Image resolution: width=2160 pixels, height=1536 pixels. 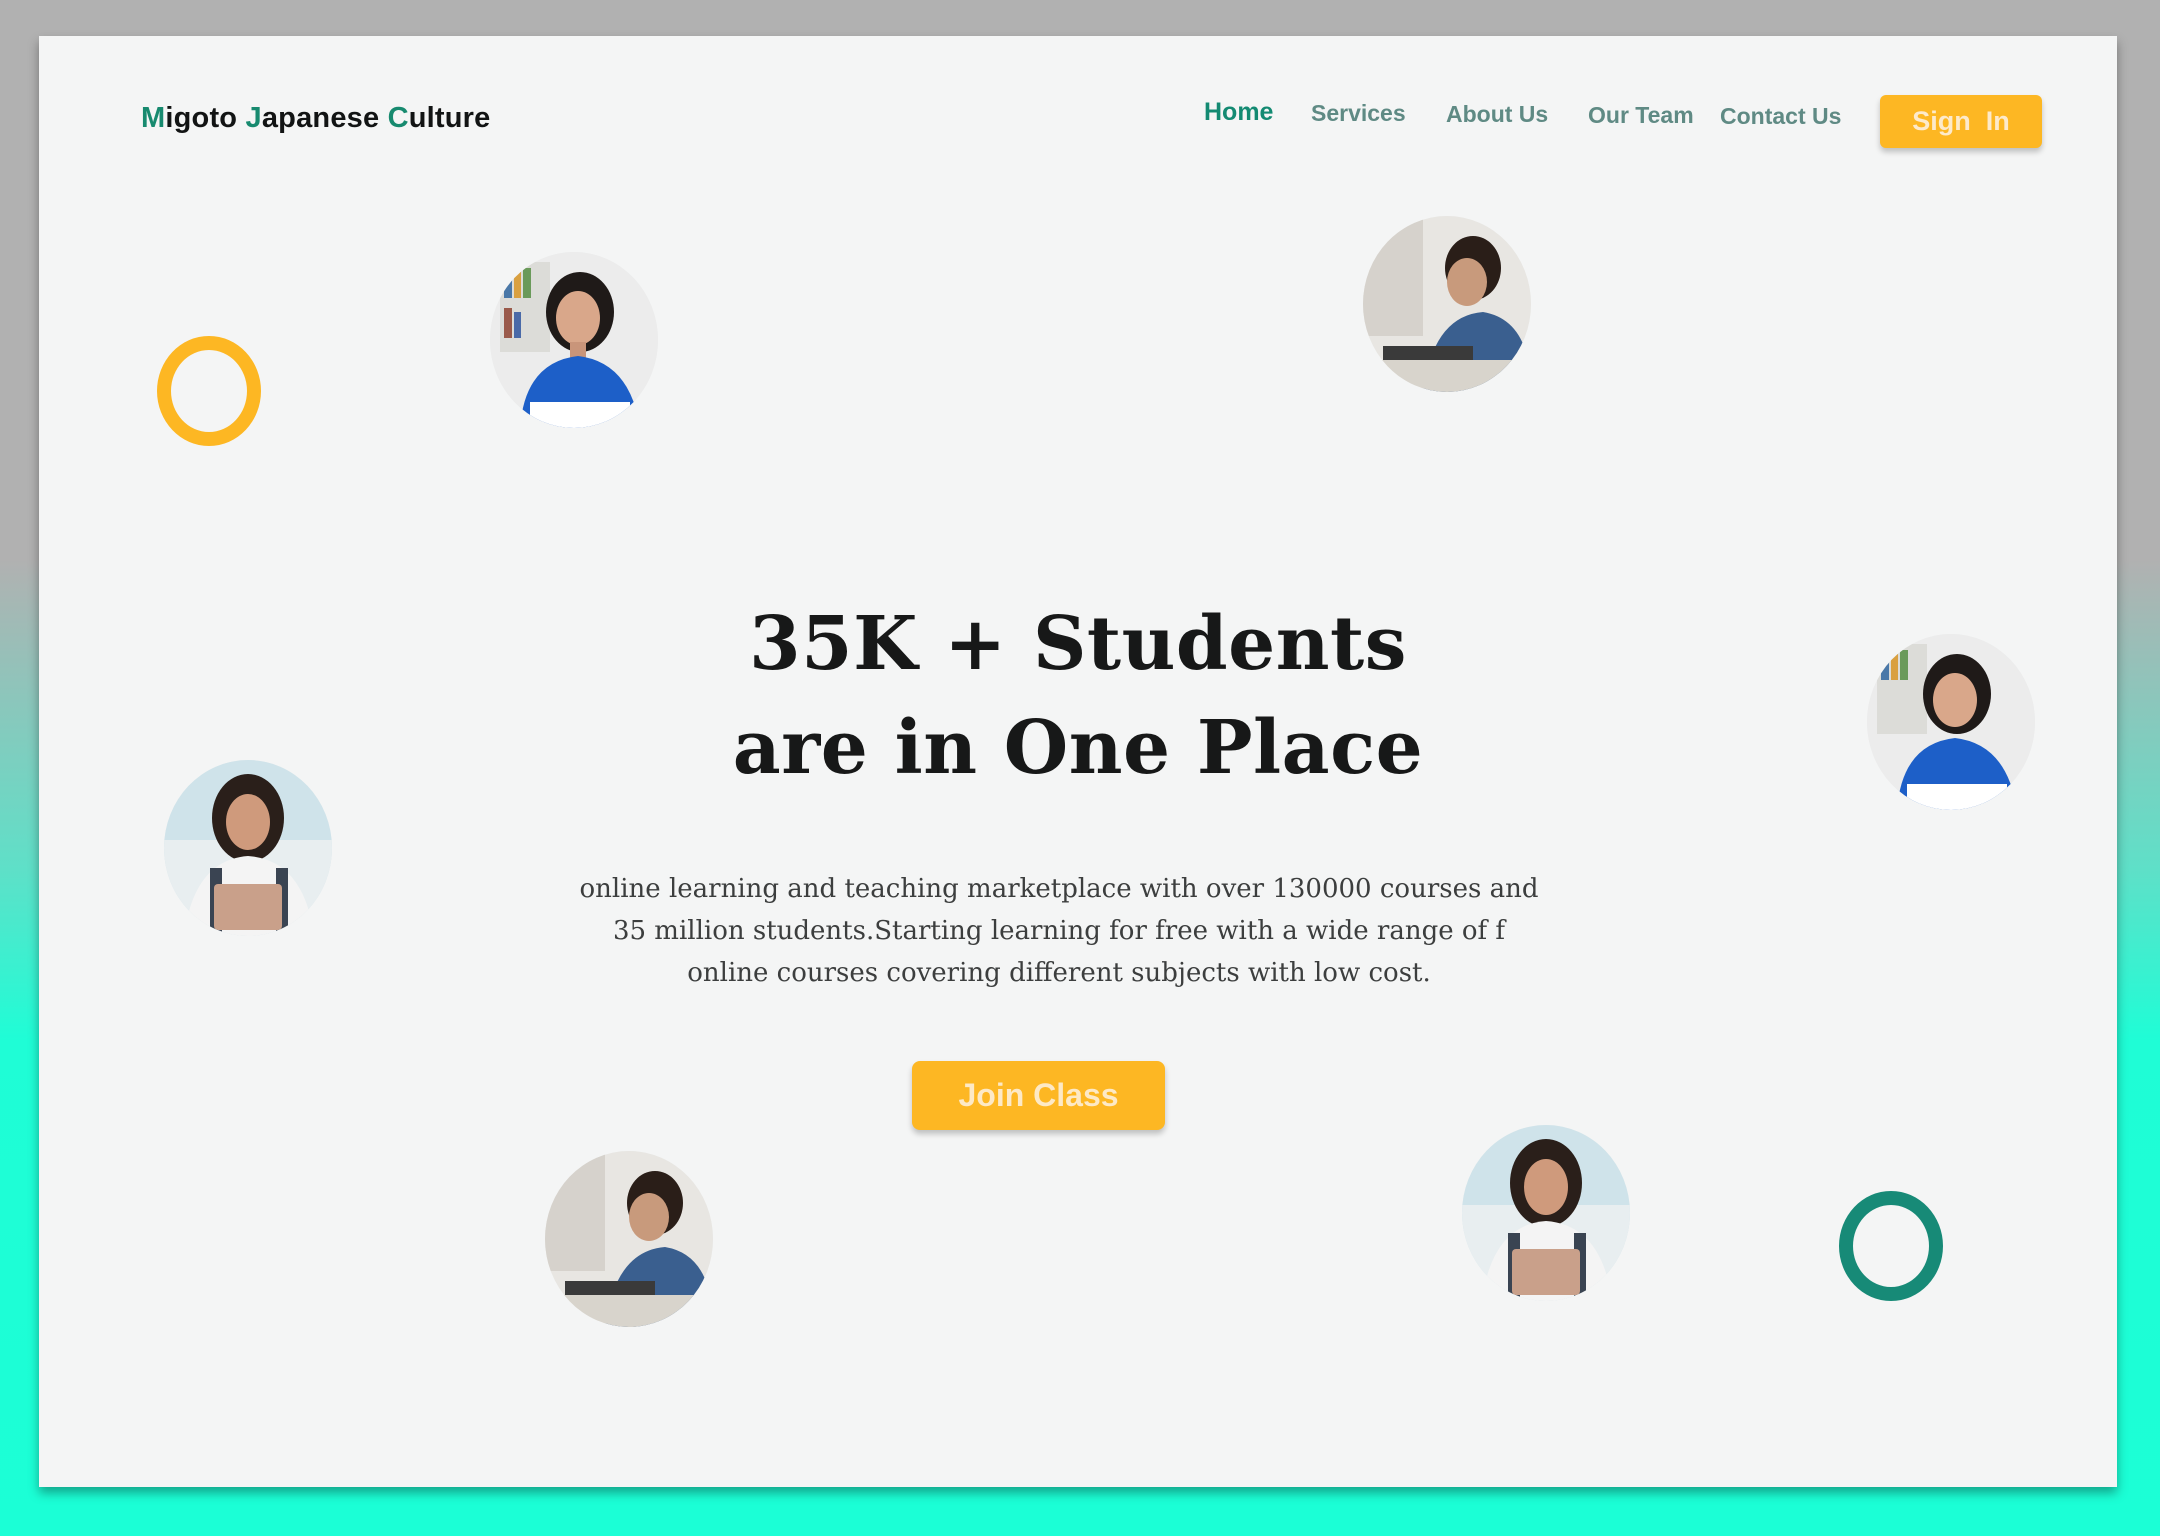 What do you see at coordinates (1641, 115) in the screenshot?
I see `nav-our-team: Our Team` at bounding box center [1641, 115].